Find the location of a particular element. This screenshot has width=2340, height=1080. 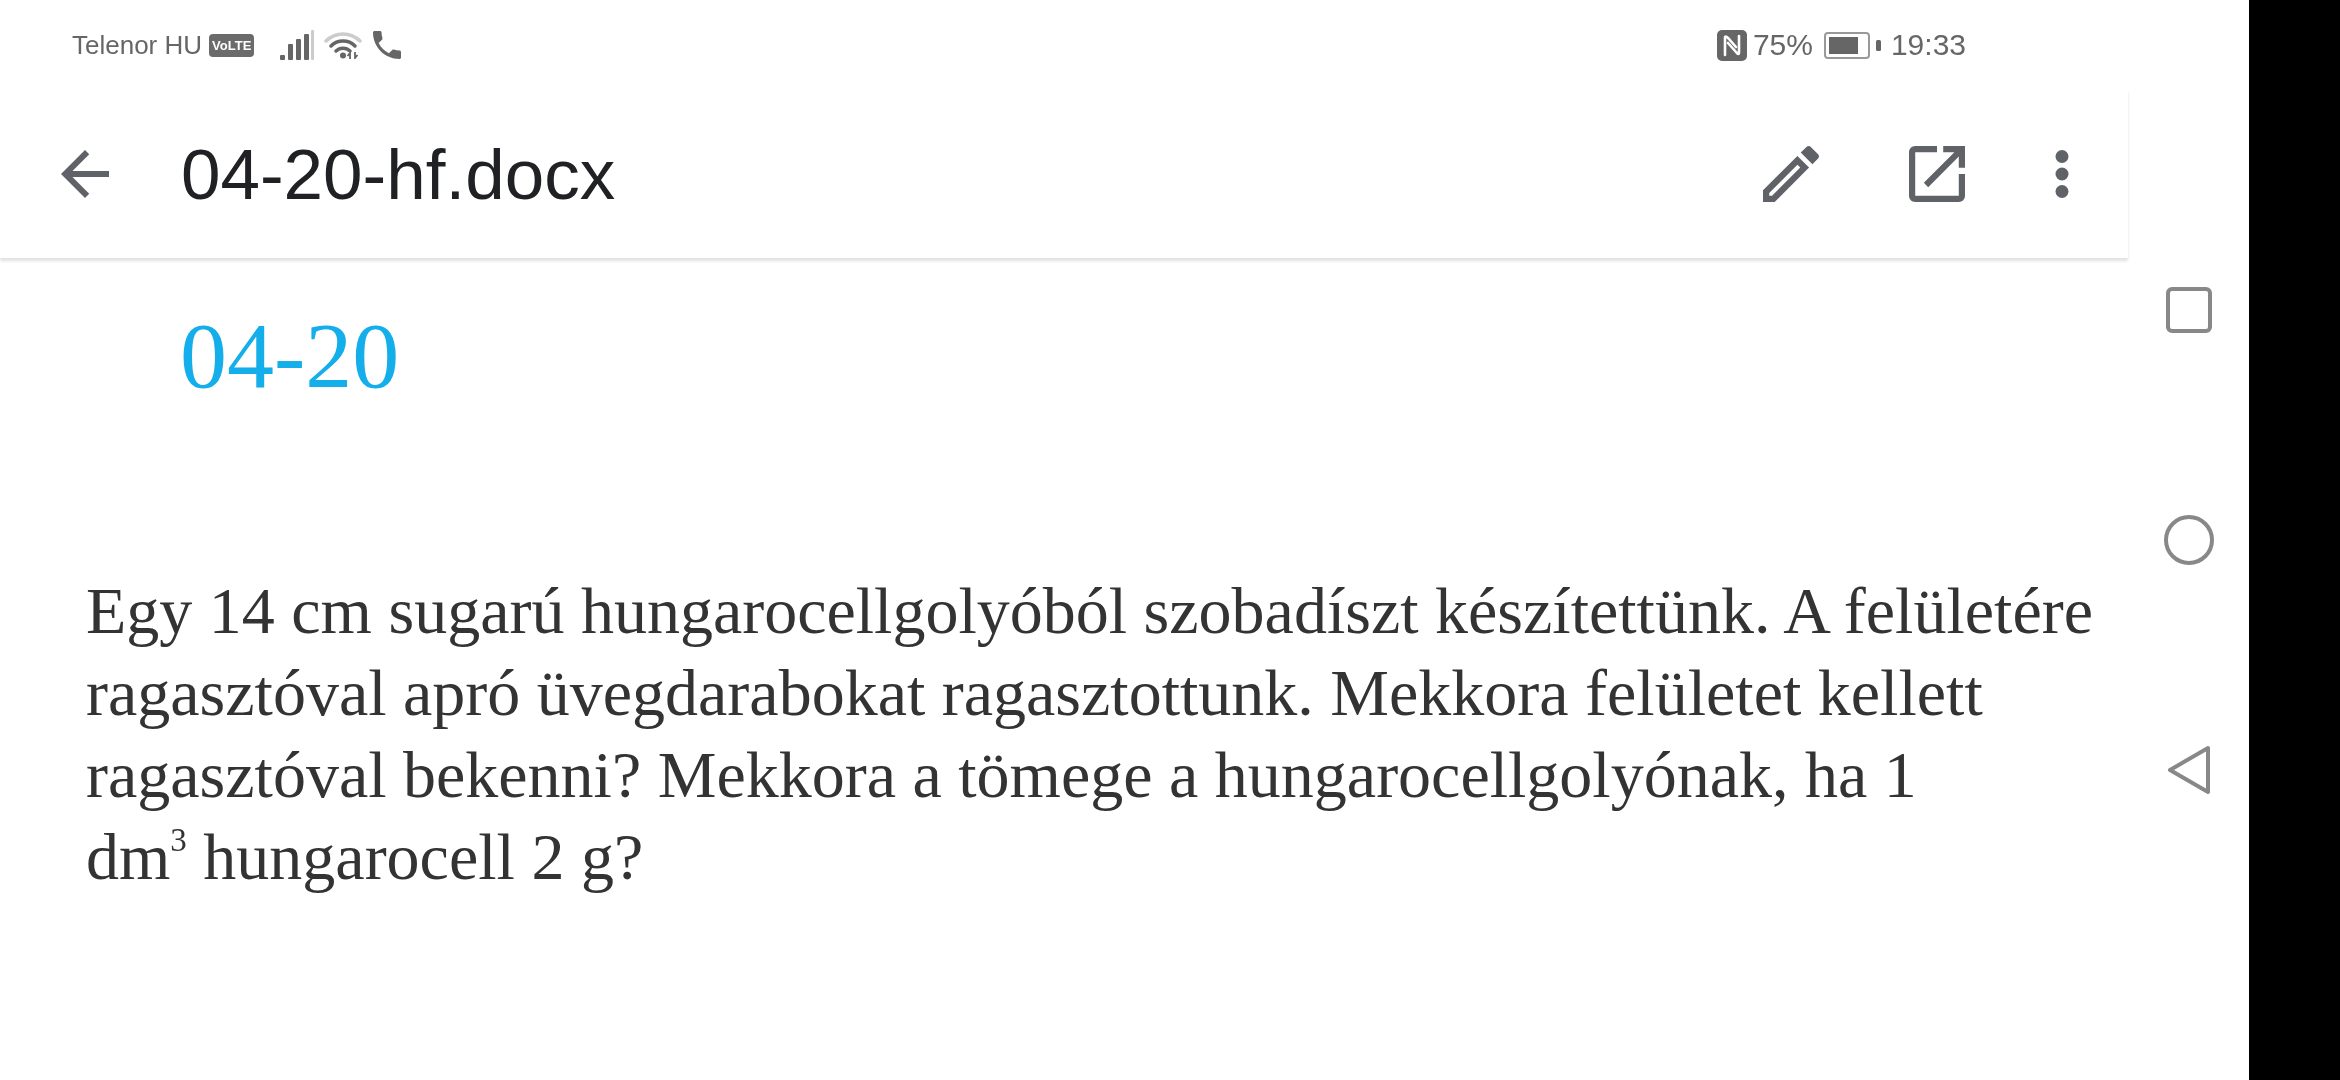

phone-icon is located at coordinates (387, 45).